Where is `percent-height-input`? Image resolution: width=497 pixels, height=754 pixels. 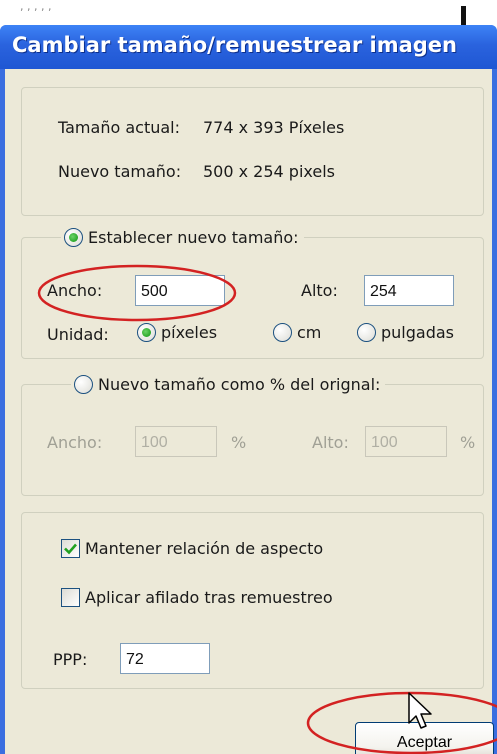
percent-height-input is located at coordinates (406, 441).